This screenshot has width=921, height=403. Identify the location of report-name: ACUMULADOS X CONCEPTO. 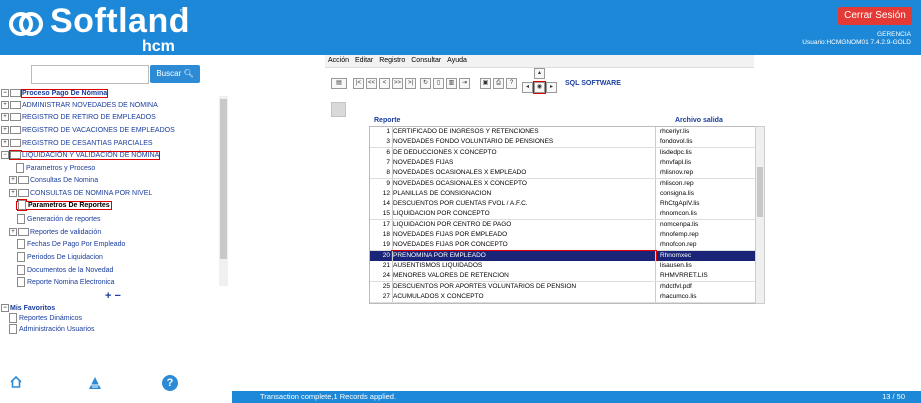
(524, 296).